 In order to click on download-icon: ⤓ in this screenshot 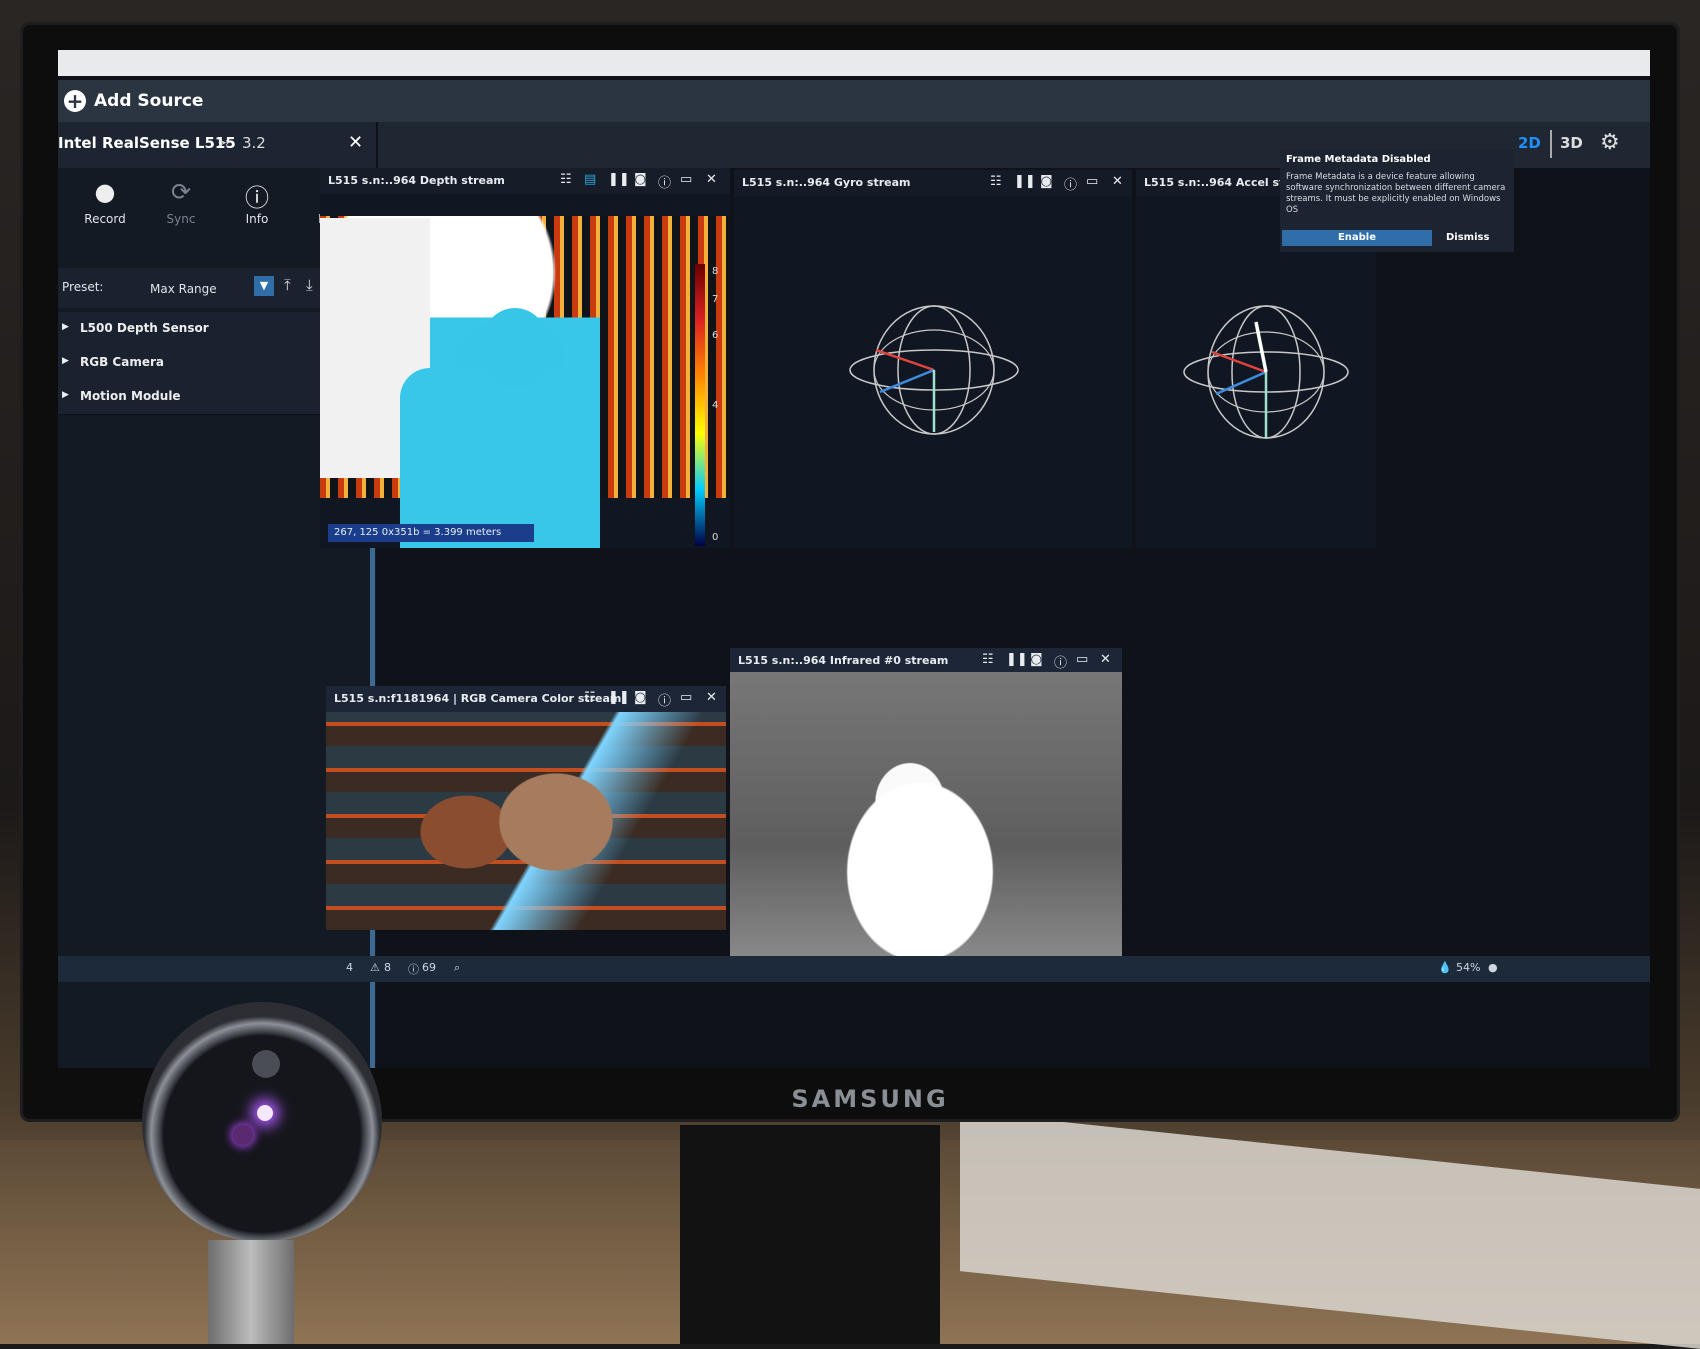, I will do `click(309, 285)`.